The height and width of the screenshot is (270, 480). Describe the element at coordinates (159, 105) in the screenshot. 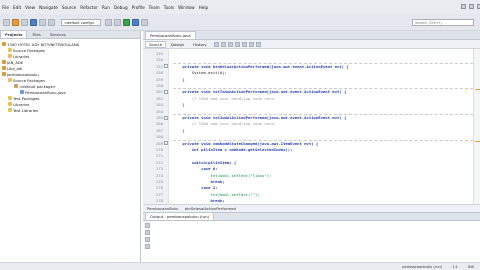

I see `line-number: 263` at that location.